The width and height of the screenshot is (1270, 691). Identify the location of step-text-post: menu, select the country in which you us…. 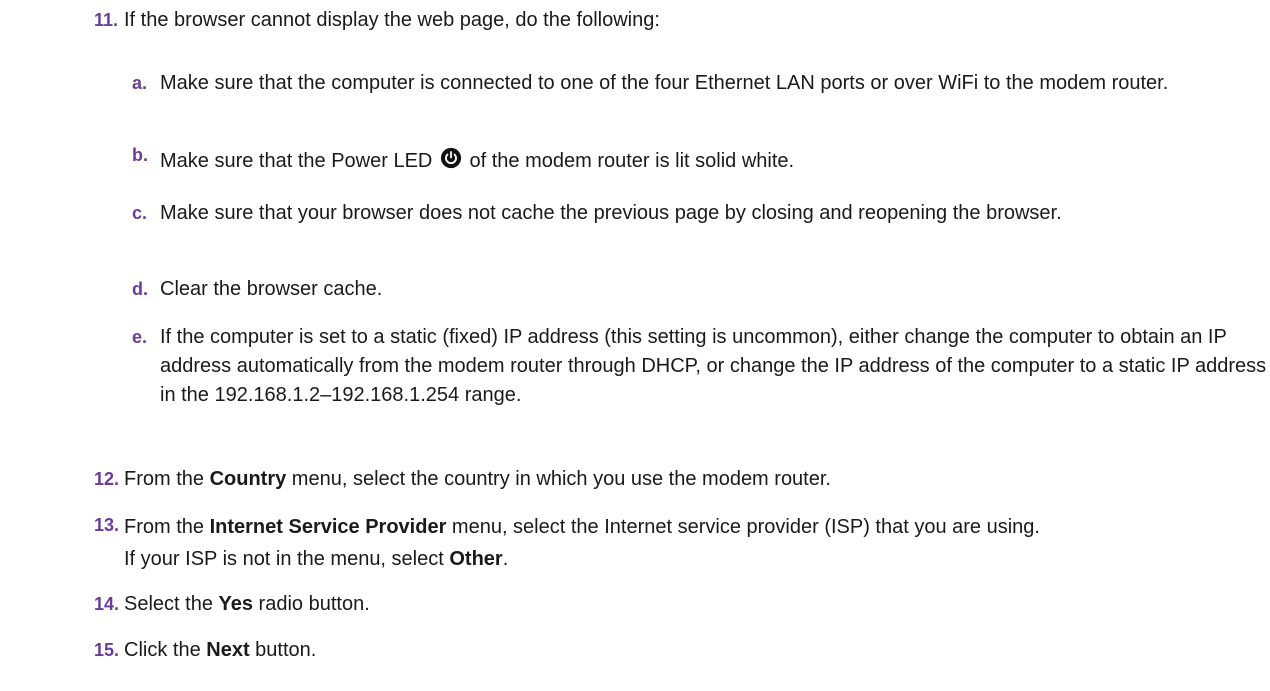
(558, 479).